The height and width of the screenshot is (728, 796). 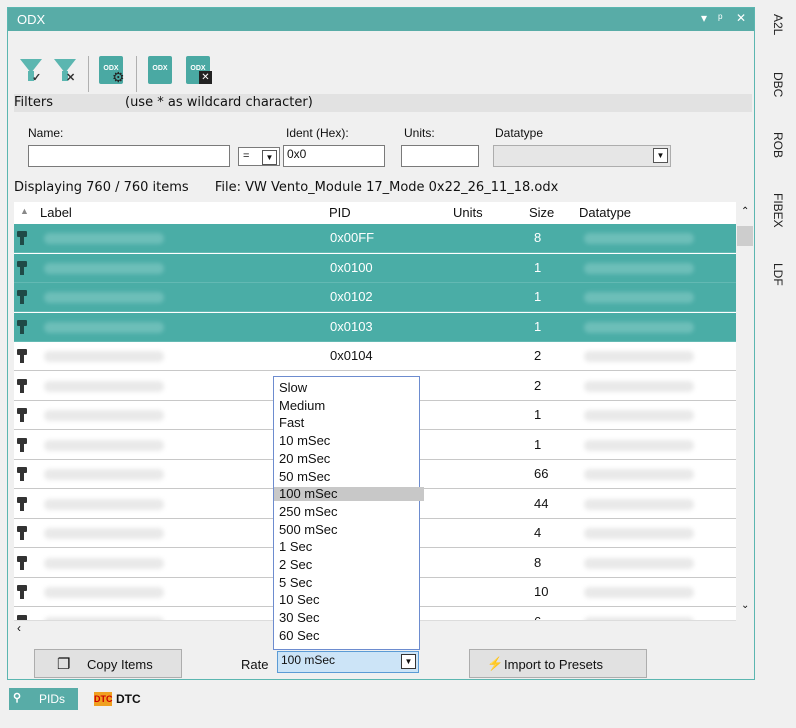 What do you see at coordinates (129, 699) in the screenshot?
I see `tab-dtc: DTC DTC` at bounding box center [129, 699].